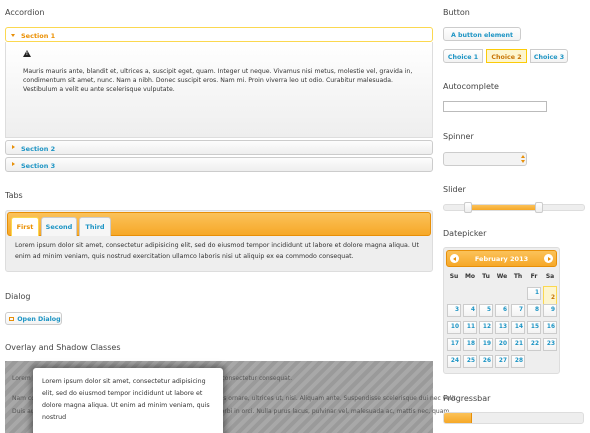  What do you see at coordinates (548, 258) in the screenshot?
I see `next-month-icon` at bounding box center [548, 258].